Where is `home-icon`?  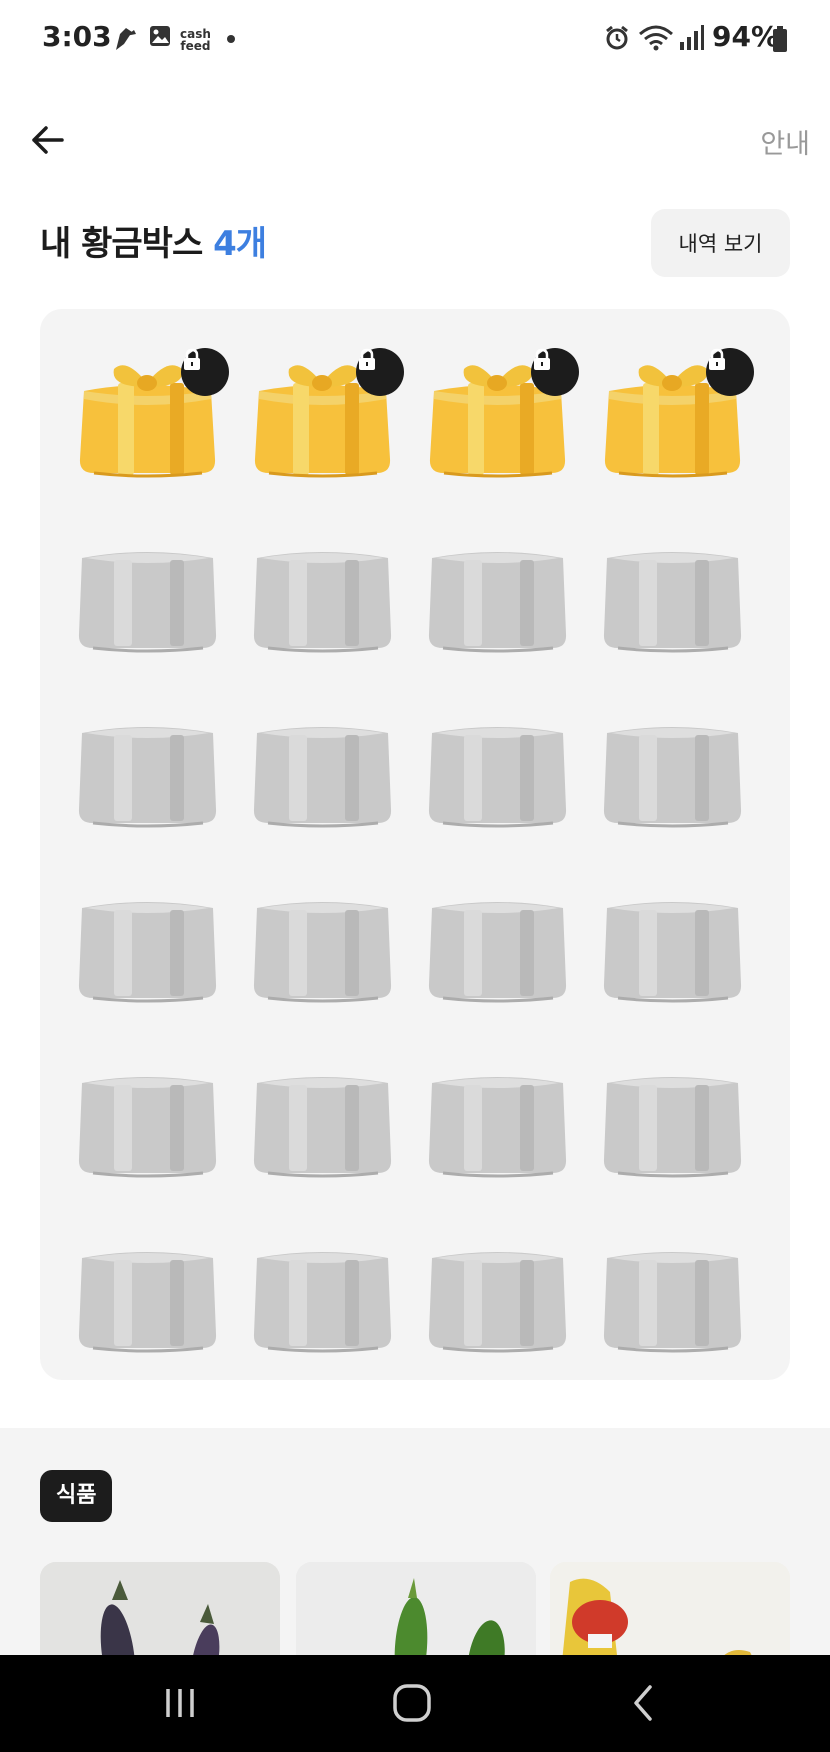
home-icon is located at coordinates (412, 1703).